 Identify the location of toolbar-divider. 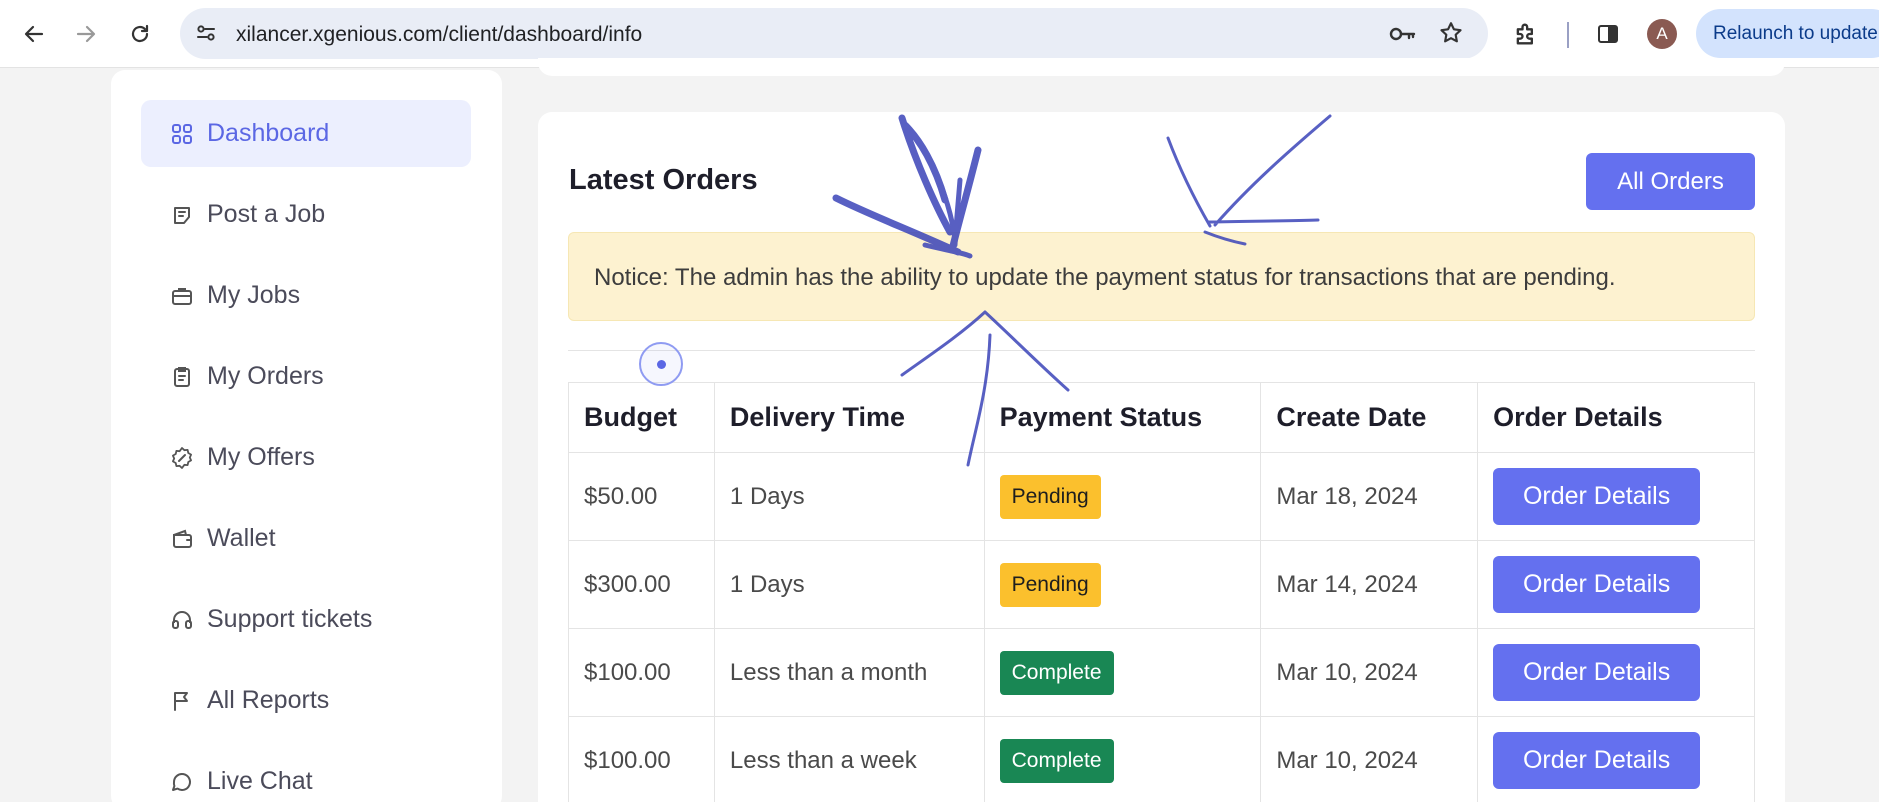
(1568, 35).